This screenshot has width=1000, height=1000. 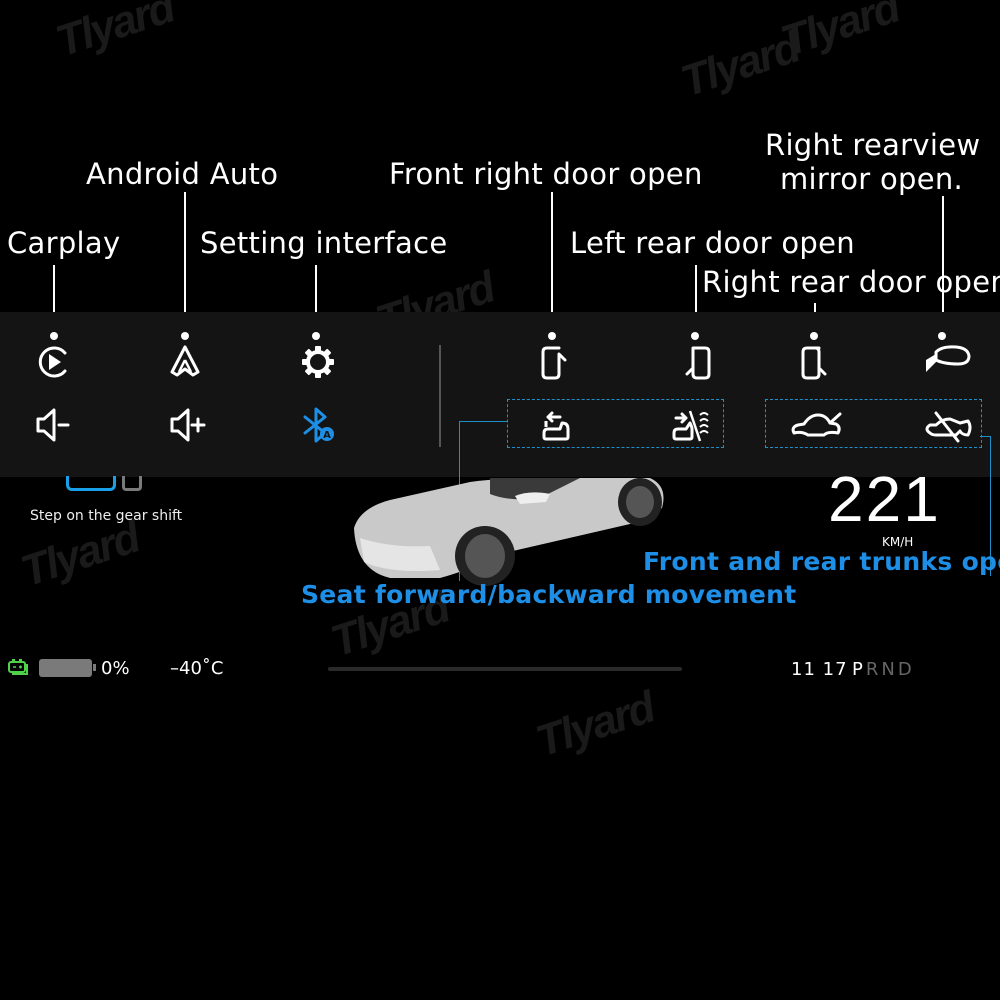 What do you see at coordinates (324, 243) in the screenshot?
I see `callout-setting-interface: Setting interface` at bounding box center [324, 243].